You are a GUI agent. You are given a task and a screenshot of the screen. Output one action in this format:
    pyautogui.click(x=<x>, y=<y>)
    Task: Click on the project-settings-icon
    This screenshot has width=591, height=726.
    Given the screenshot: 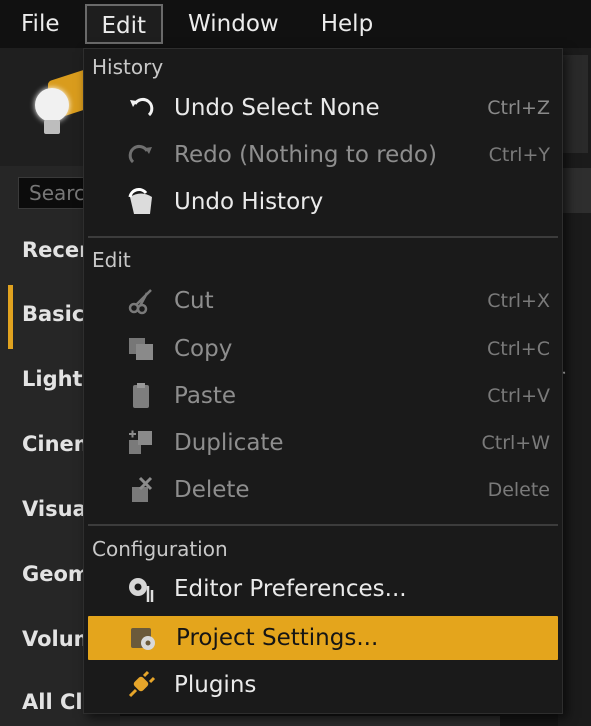 What is the action you would take?
    pyautogui.click(x=143, y=638)
    